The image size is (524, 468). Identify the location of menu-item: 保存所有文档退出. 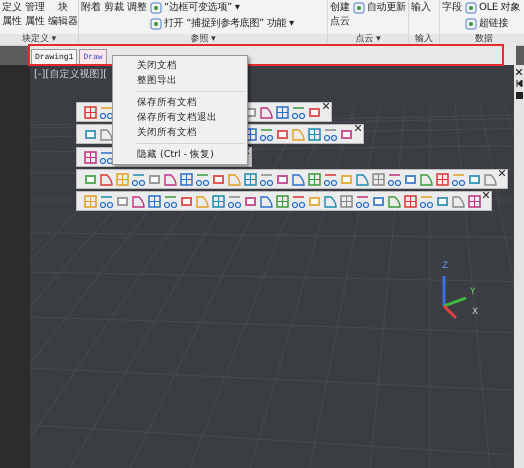
(180, 117).